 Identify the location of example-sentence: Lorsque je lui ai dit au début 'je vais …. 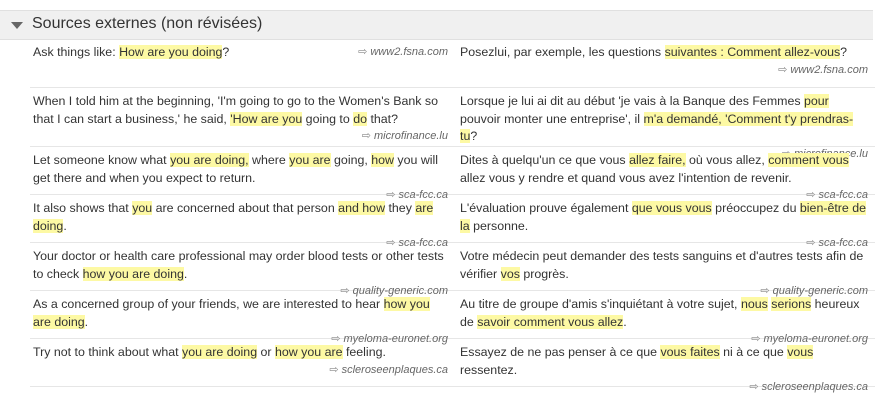
(656, 118).